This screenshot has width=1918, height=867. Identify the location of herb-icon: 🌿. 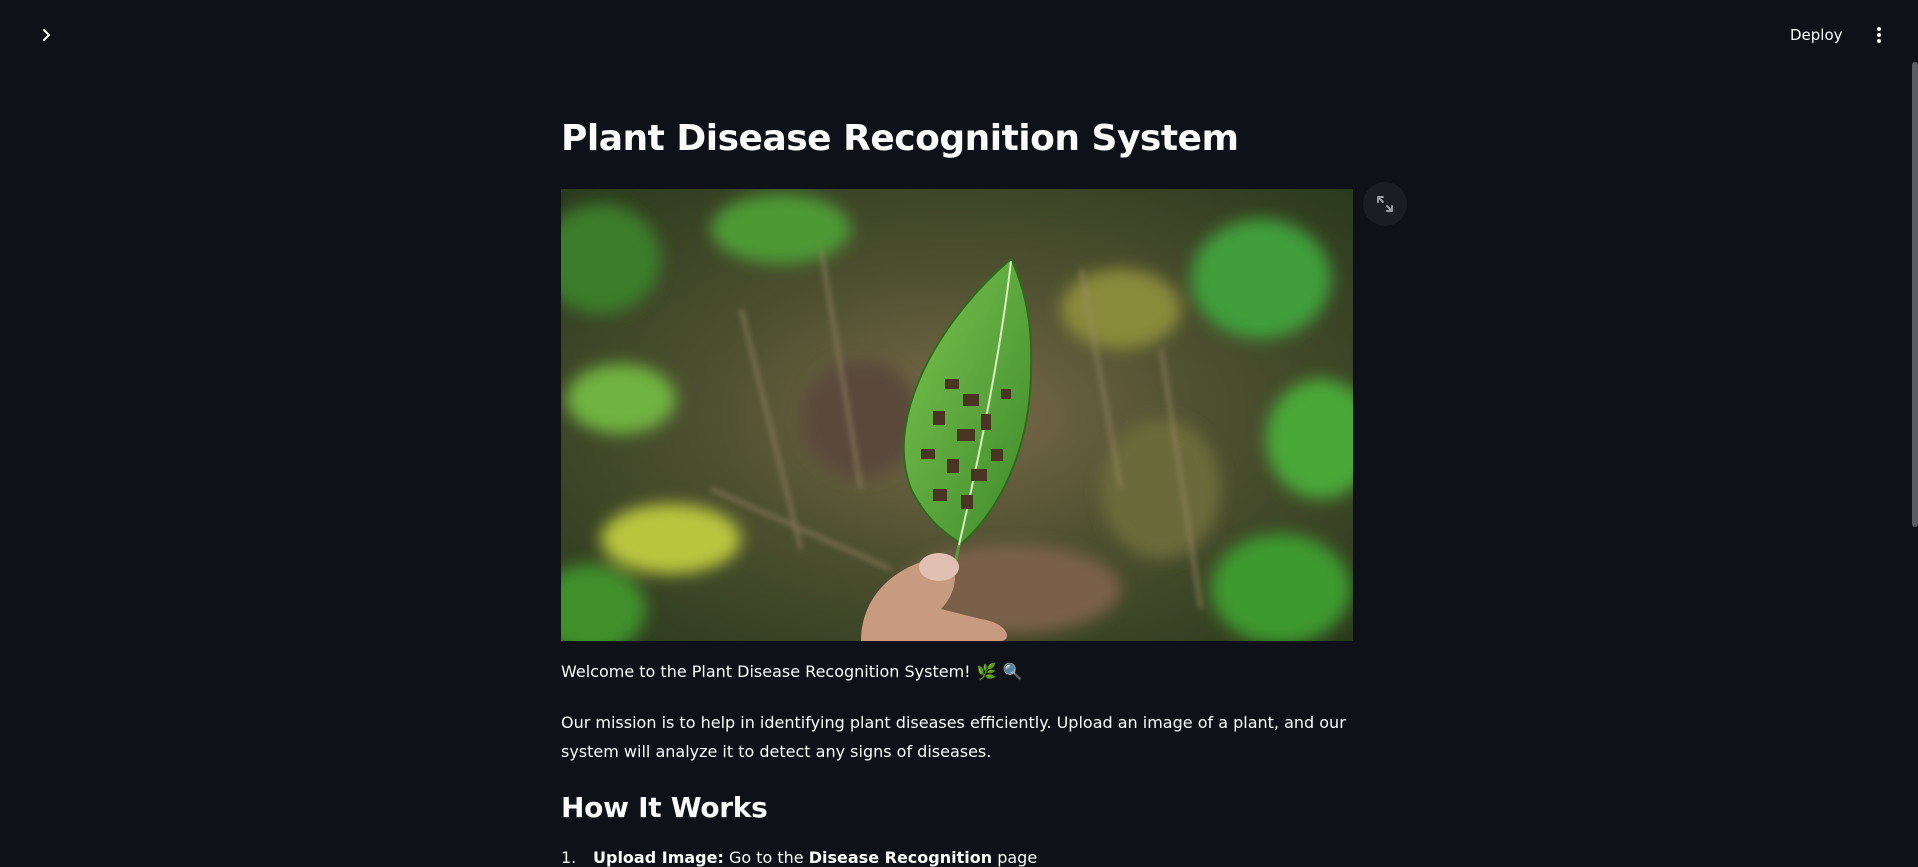
(986, 671).